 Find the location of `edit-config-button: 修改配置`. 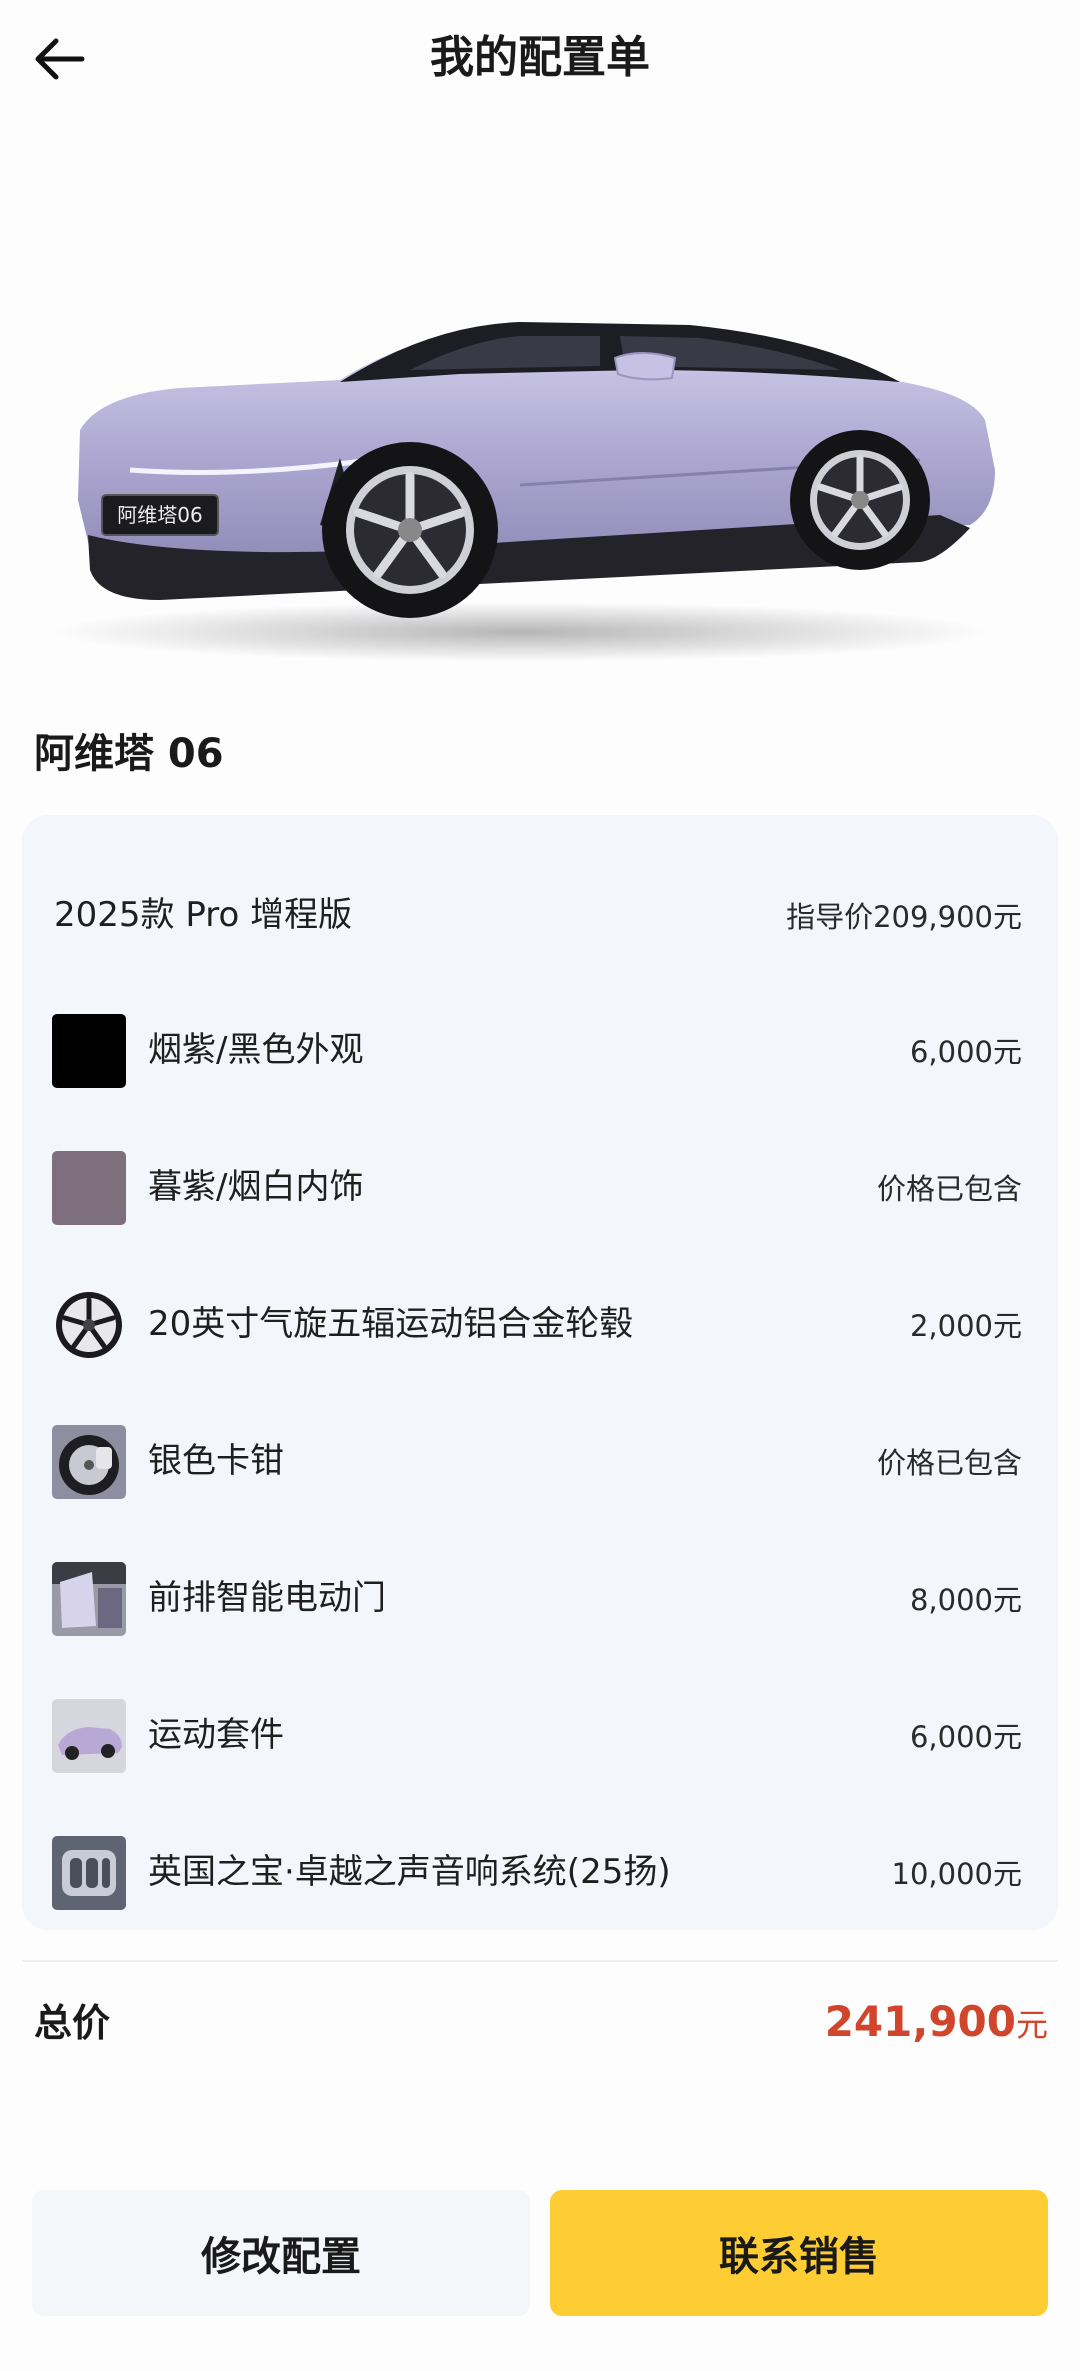

edit-config-button: 修改配置 is located at coordinates (281, 2253).